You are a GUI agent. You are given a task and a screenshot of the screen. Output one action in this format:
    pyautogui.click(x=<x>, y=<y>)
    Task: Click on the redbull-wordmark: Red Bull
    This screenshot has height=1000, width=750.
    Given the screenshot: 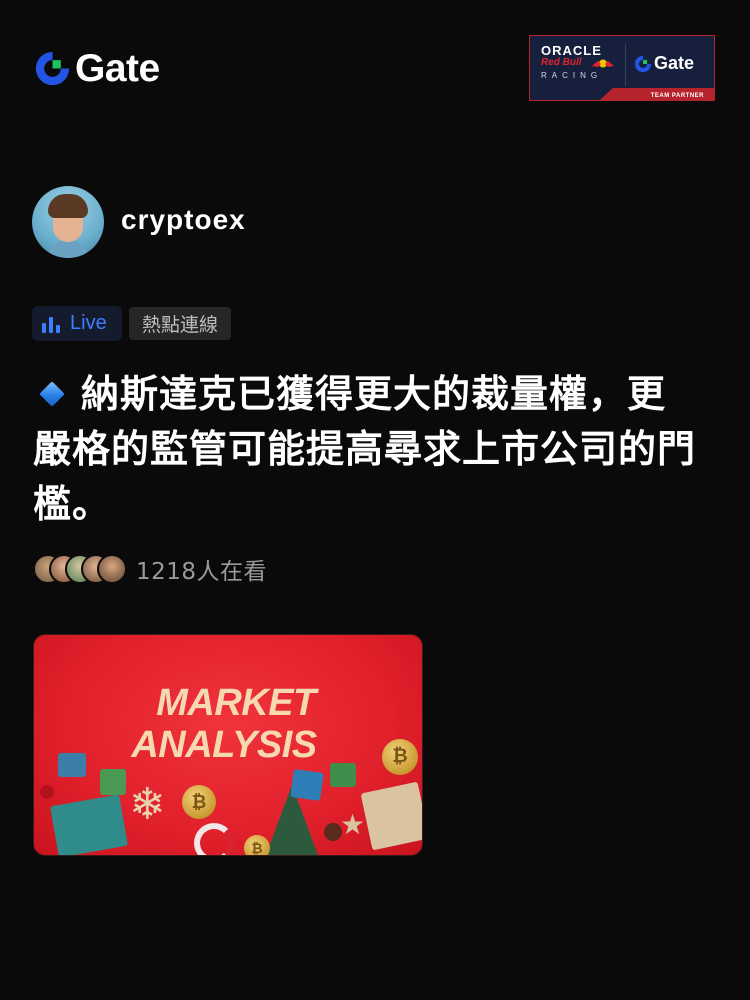 What is the action you would take?
    pyautogui.click(x=561, y=62)
    